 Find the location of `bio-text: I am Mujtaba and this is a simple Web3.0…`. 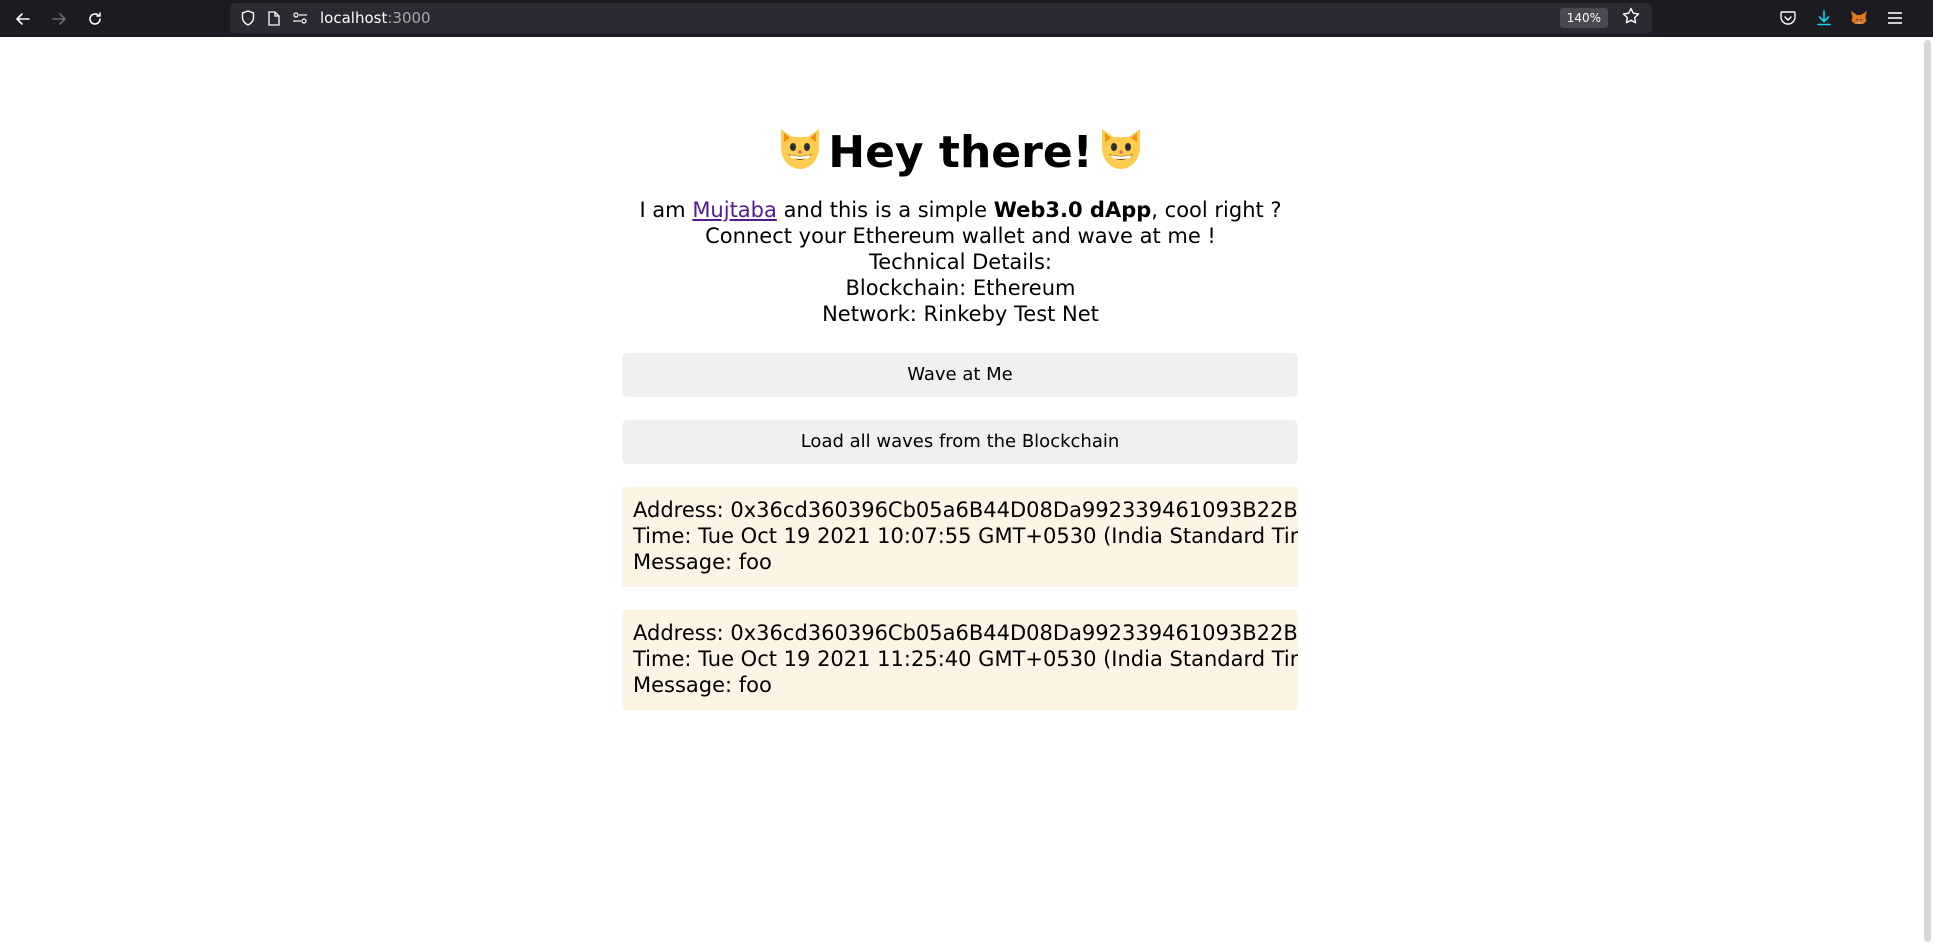

bio-text: I am Mujtaba and this is a simple Web3.0… is located at coordinates (960, 262).